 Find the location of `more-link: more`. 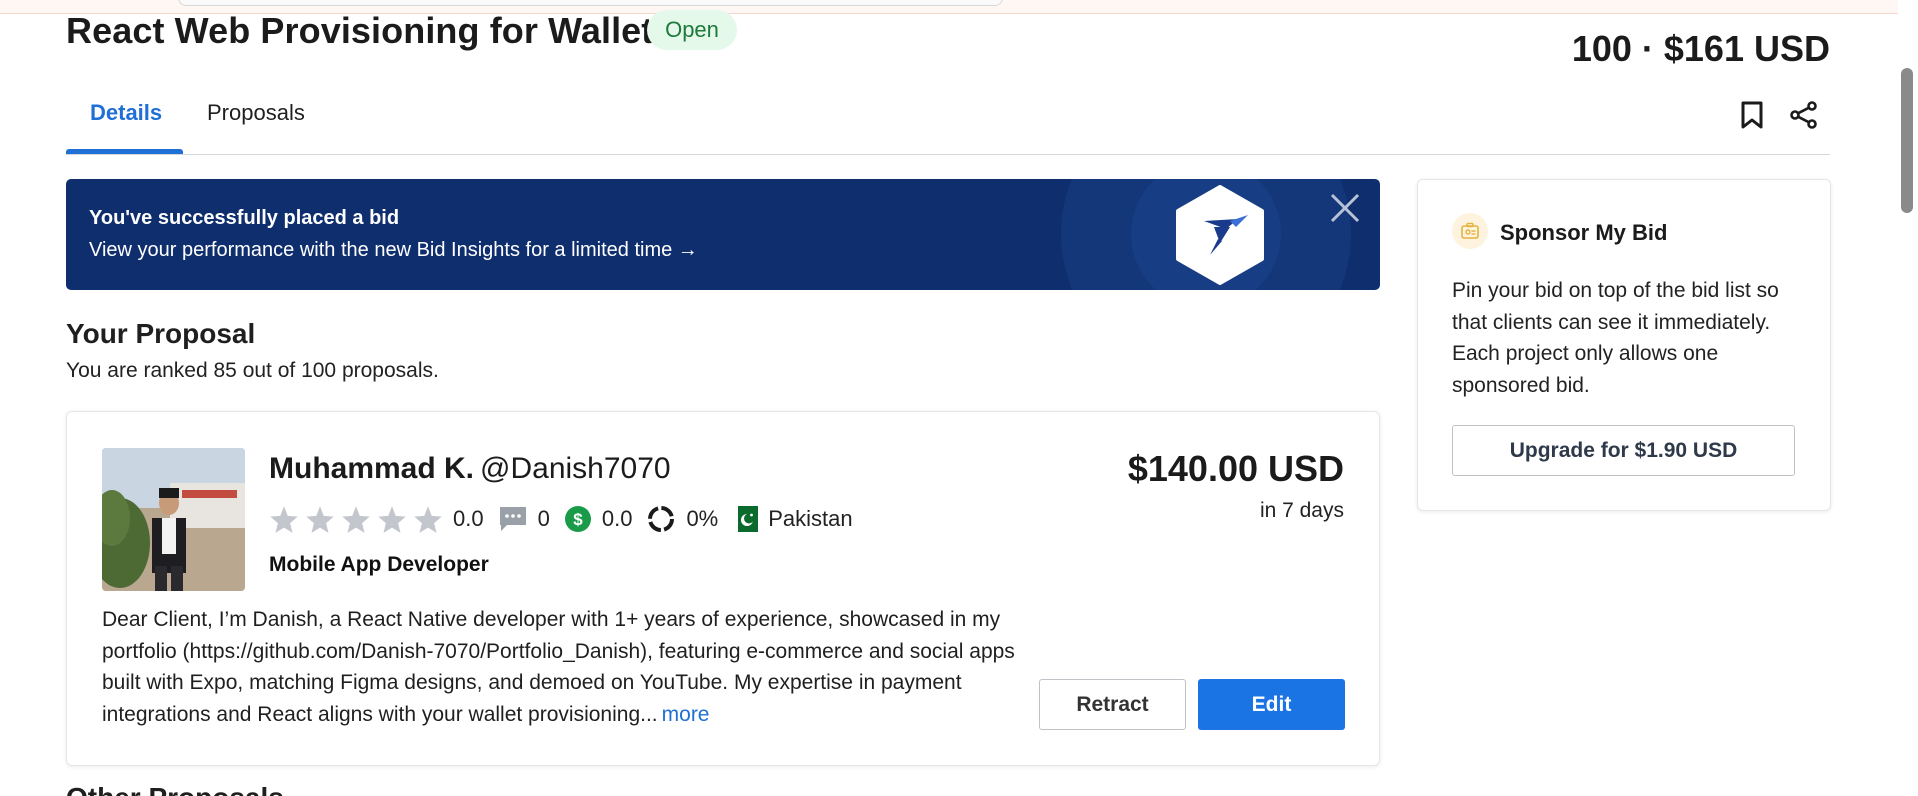

more-link: more is located at coordinates (686, 714).